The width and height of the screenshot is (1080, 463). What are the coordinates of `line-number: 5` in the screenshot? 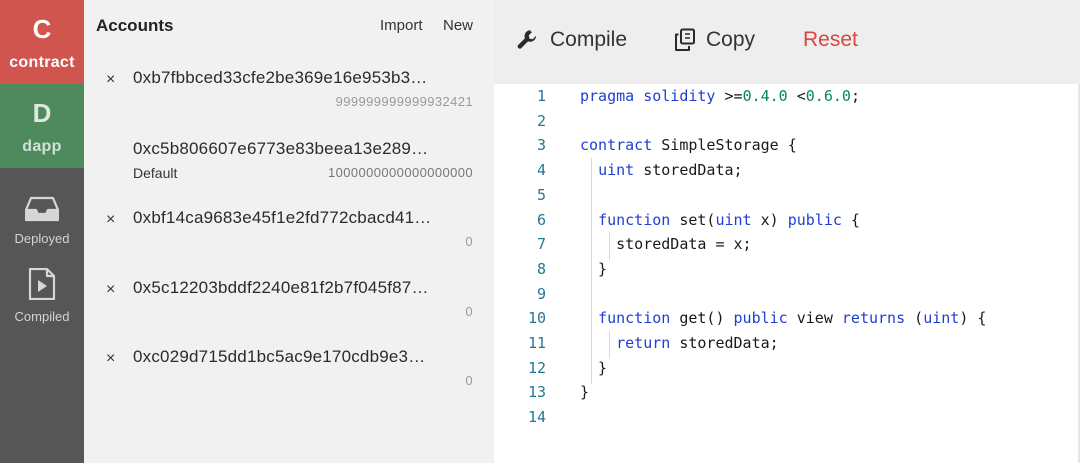 It's located at (541, 194).